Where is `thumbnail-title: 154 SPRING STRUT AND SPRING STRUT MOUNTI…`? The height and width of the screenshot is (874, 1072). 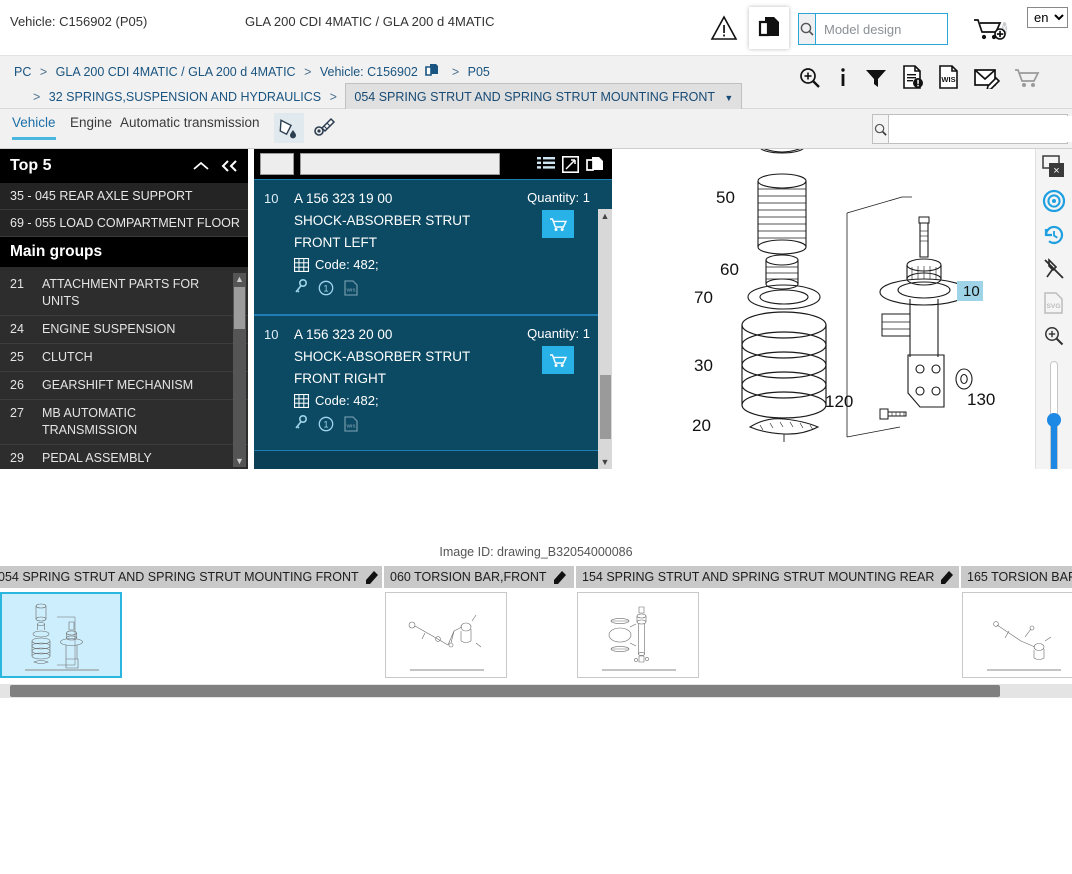
thumbnail-title: 154 SPRING STRUT AND SPRING STRUT MOUNTI… is located at coordinates (758, 577).